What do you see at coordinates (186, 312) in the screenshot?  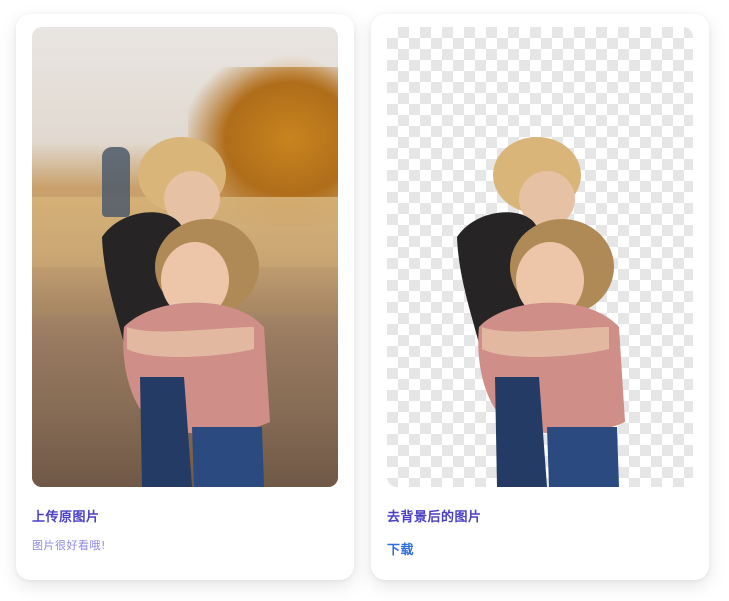 I see `photo-children-subject` at bounding box center [186, 312].